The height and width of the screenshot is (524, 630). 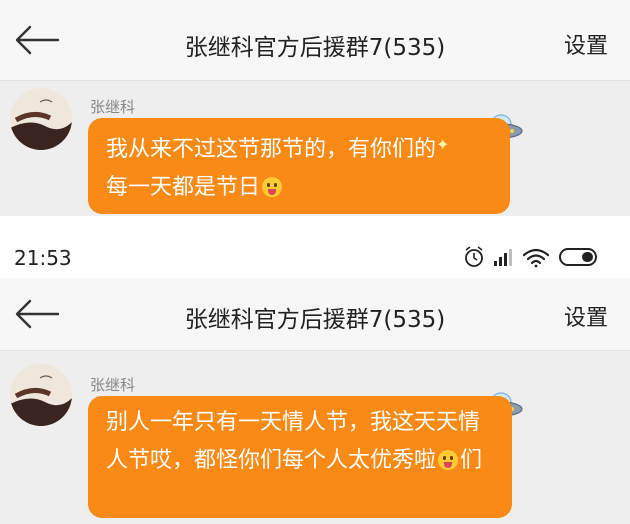 What do you see at coordinates (315, 226) in the screenshot?
I see `screenshot-separator` at bounding box center [315, 226].